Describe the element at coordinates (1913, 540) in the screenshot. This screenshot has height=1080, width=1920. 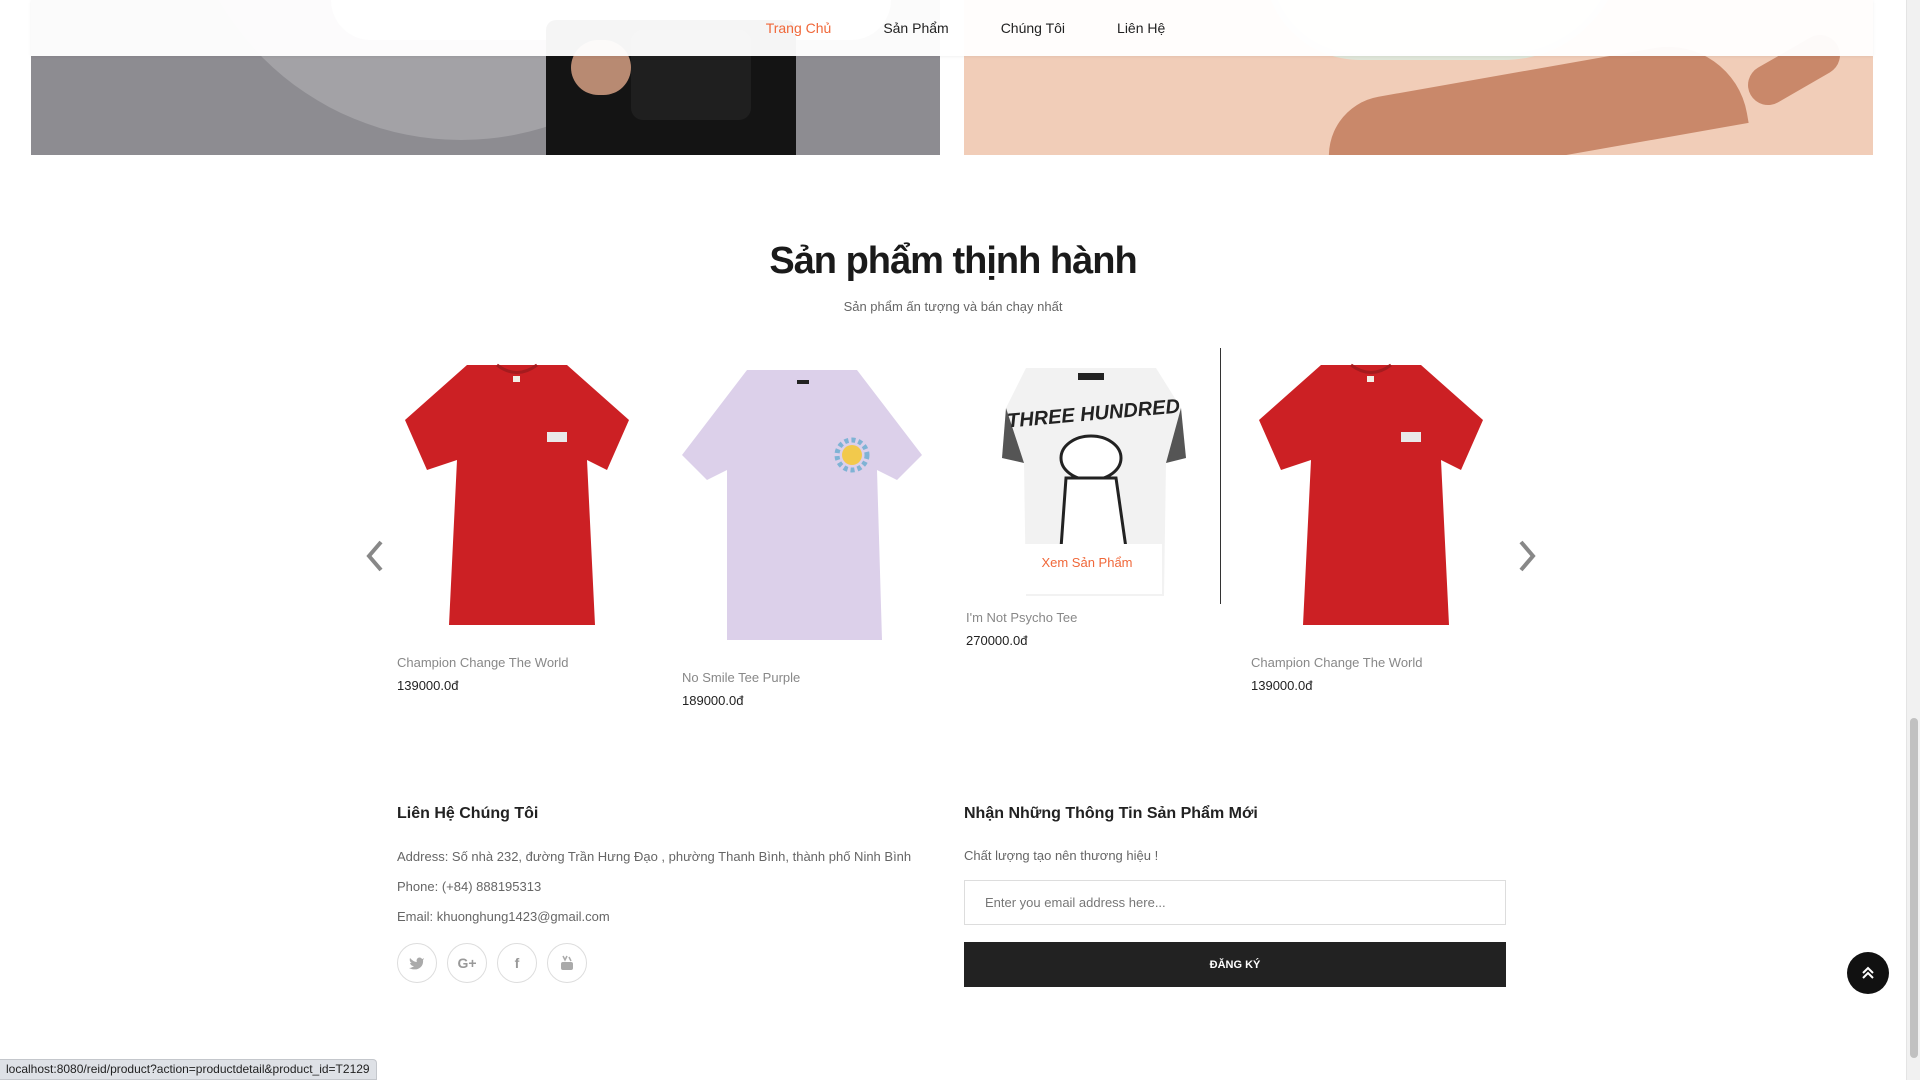
I see `page-scrollbar` at that location.